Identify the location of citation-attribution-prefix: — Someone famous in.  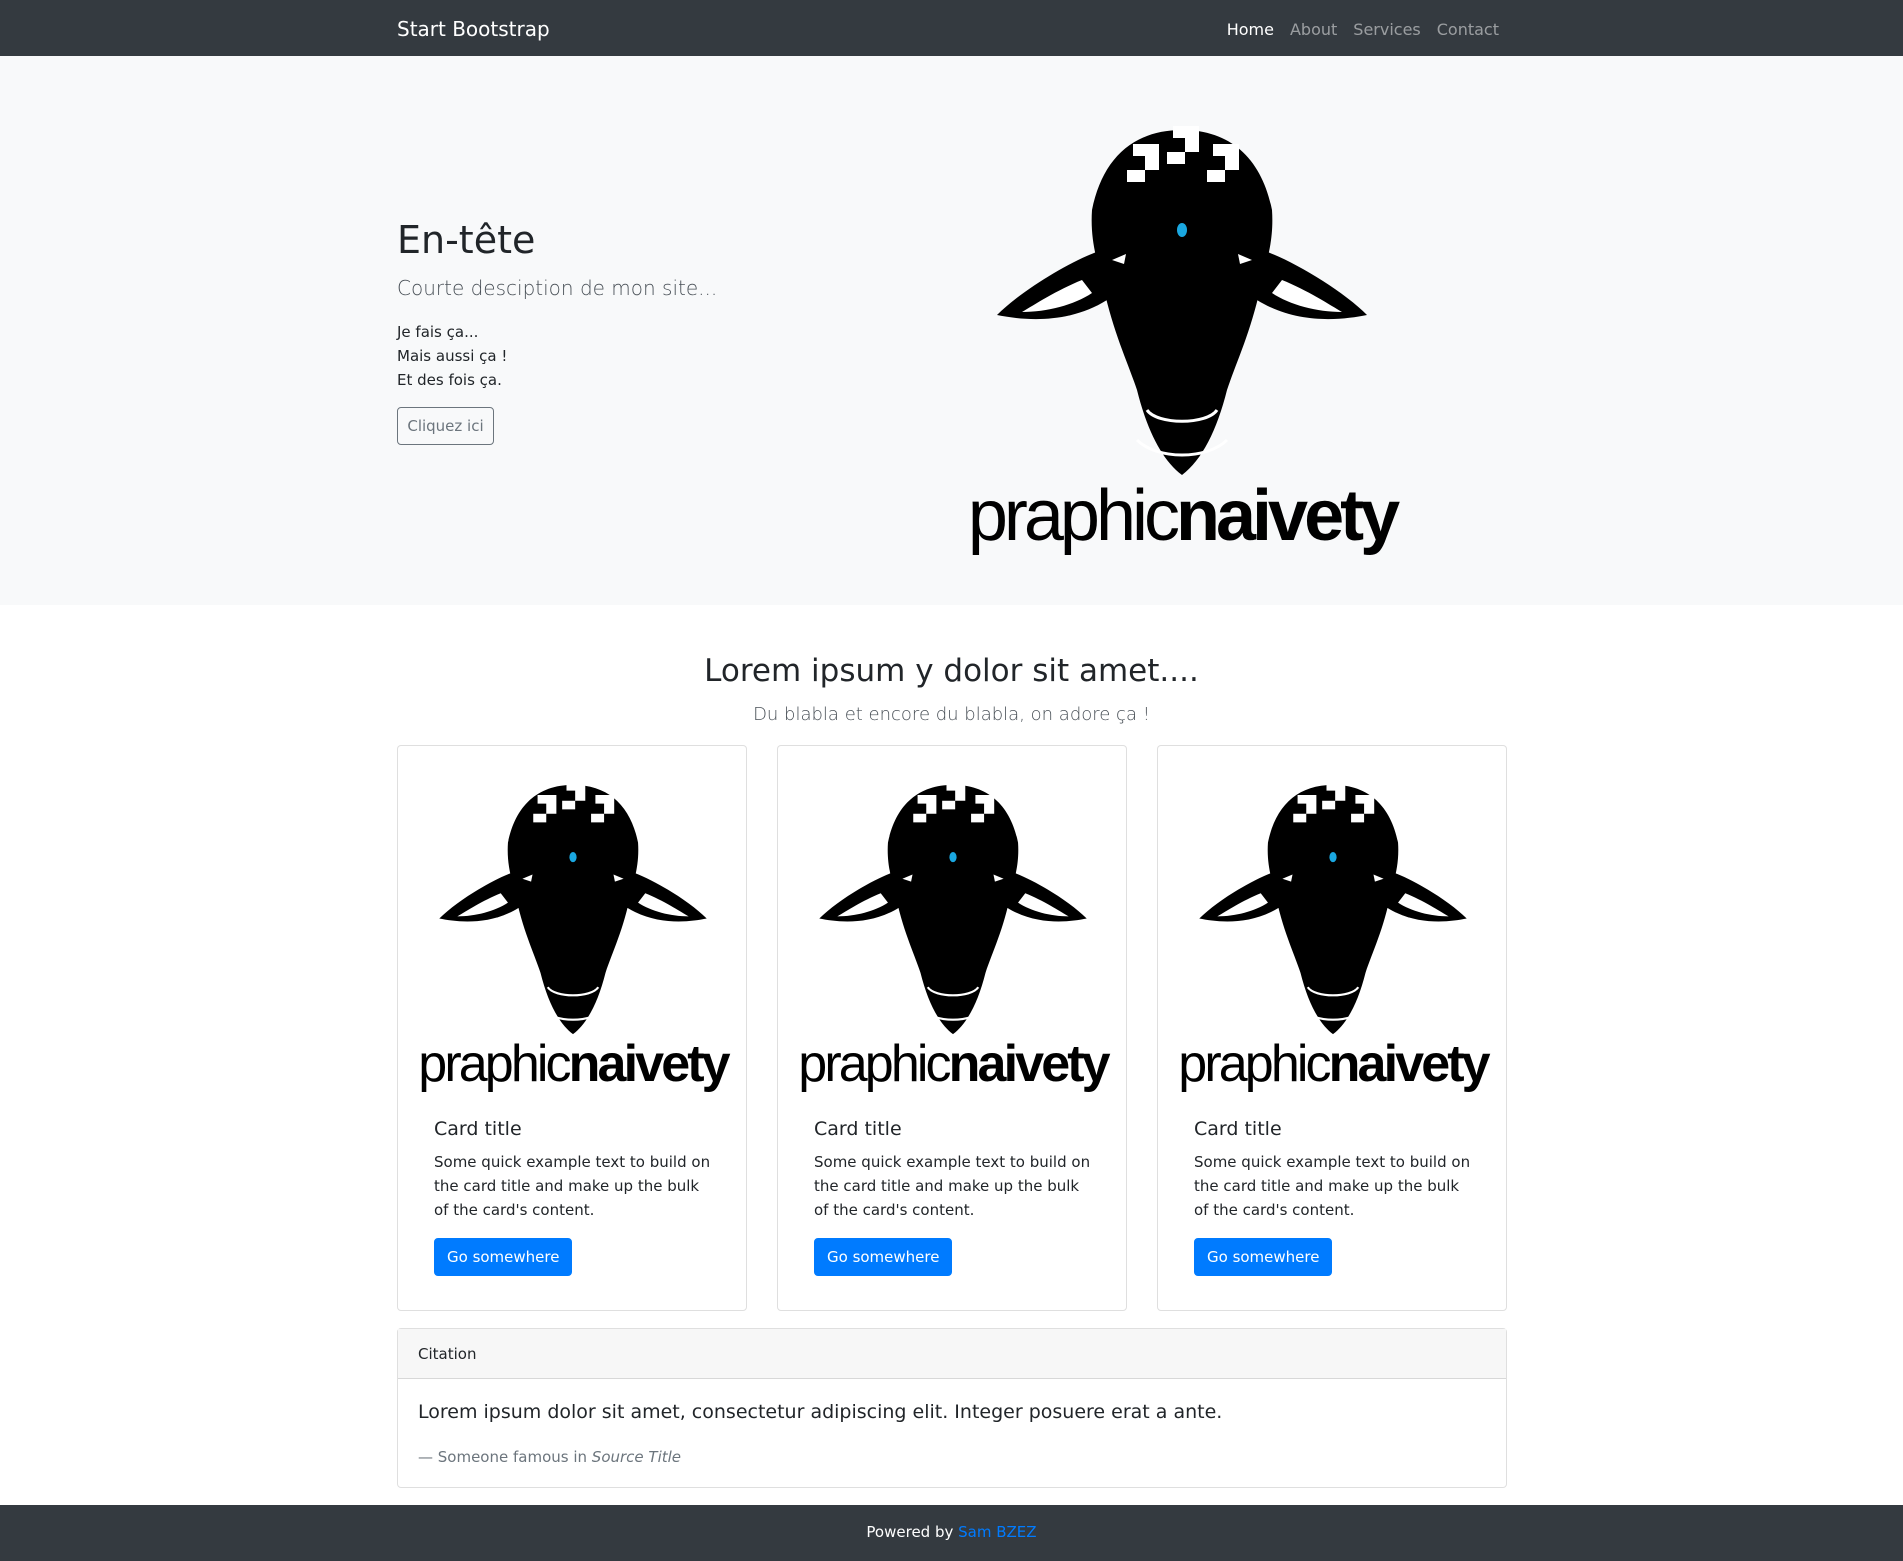
(505, 1457).